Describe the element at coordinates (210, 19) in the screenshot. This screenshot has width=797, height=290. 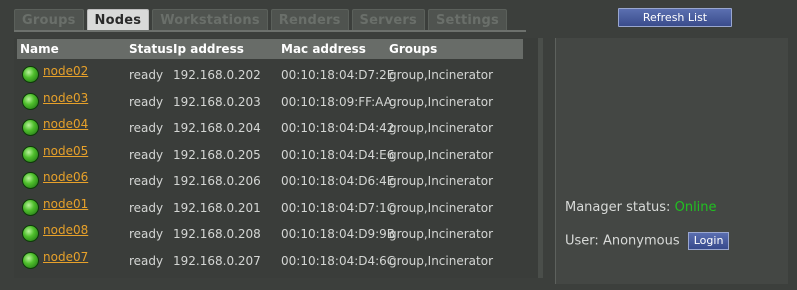
I see `tab-workstations: Workstations` at that location.